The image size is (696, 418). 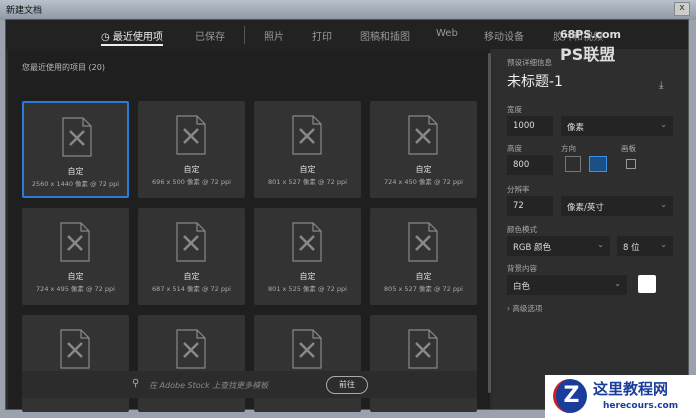 I want to click on window-title: 新建文档, so click(x=24, y=11).